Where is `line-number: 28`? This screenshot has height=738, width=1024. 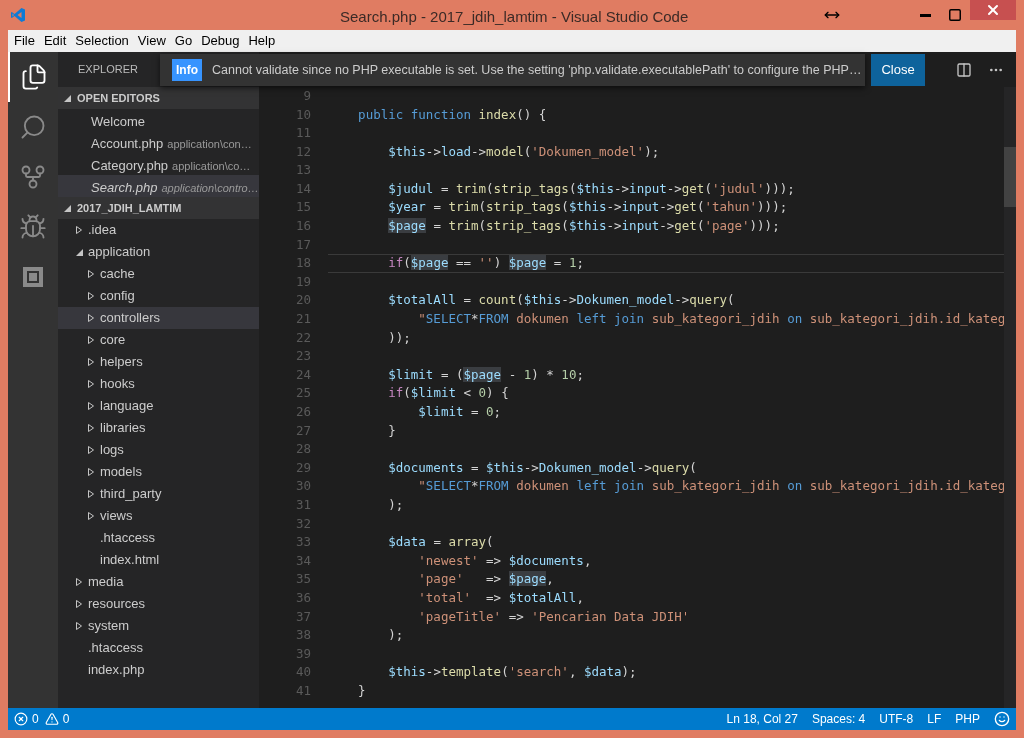 line-number: 28 is located at coordinates (302, 449).